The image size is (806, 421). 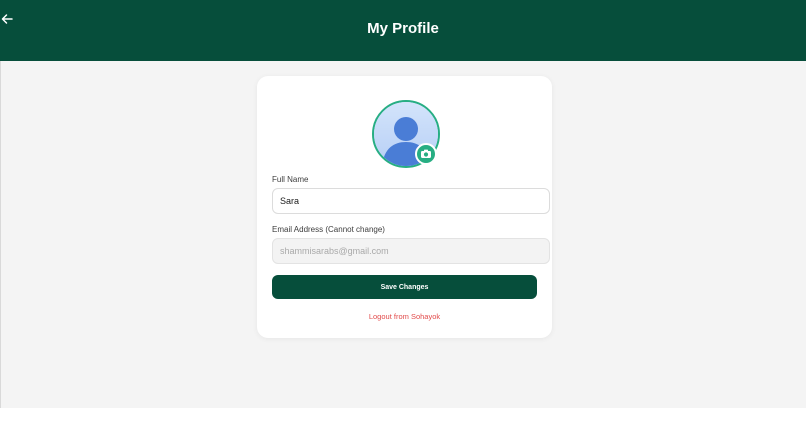 I want to click on page-title: My Profile, so click(x=403, y=28).